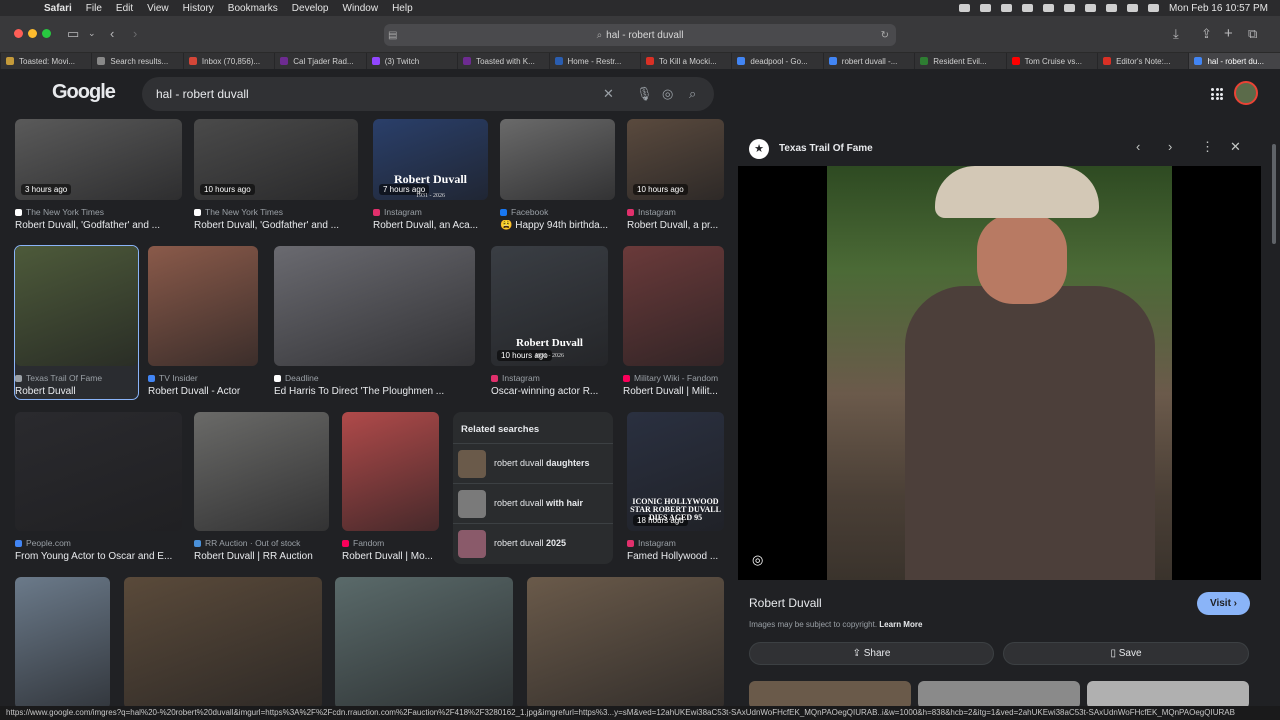  I want to click on result-title: Robert Duvall | RR Auction, so click(261, 556).